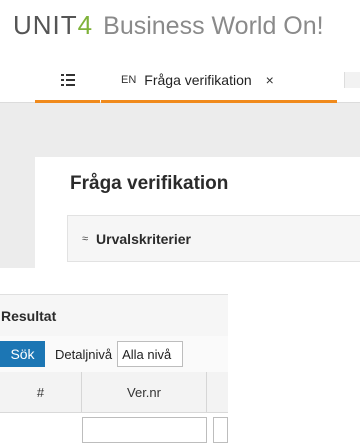  I want to click on criteria-section-header: ≈ Urvalskriterier, so click(213, 238).